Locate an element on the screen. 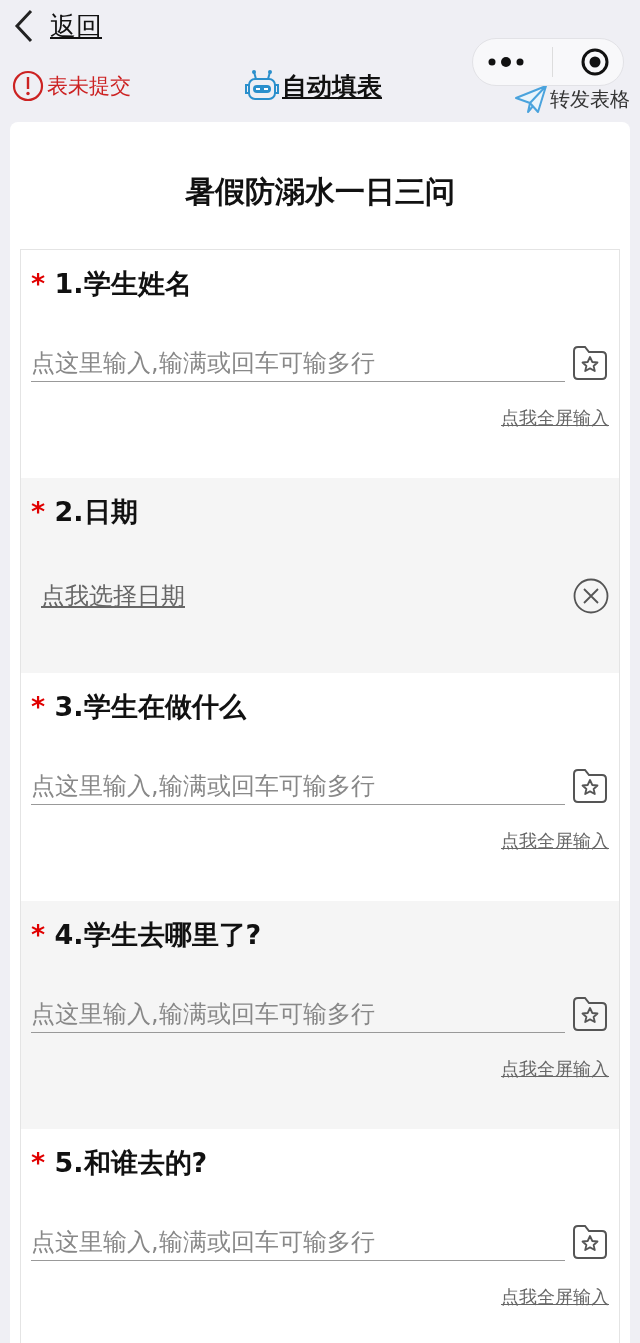  close-target-icon is located at coordinates (594, 62).